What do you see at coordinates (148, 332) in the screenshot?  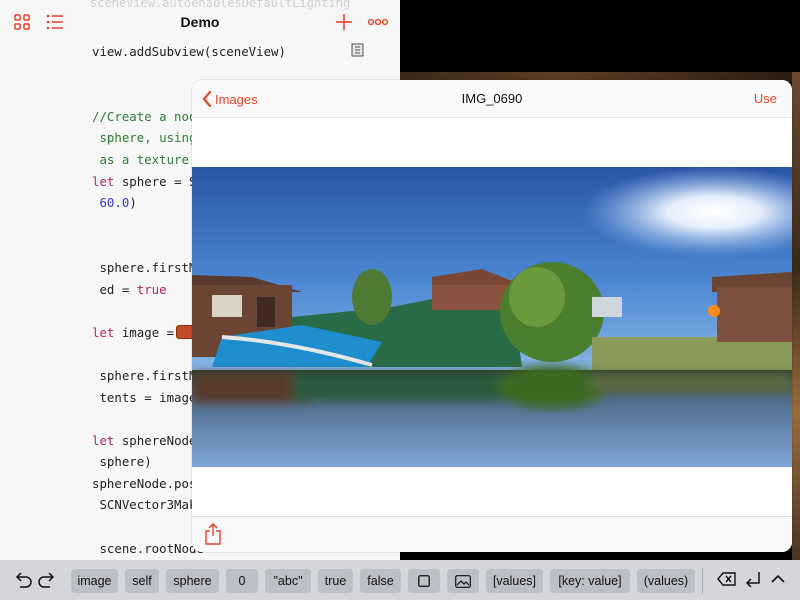 I see `code-token: image =` at bounding box center [148, 332].